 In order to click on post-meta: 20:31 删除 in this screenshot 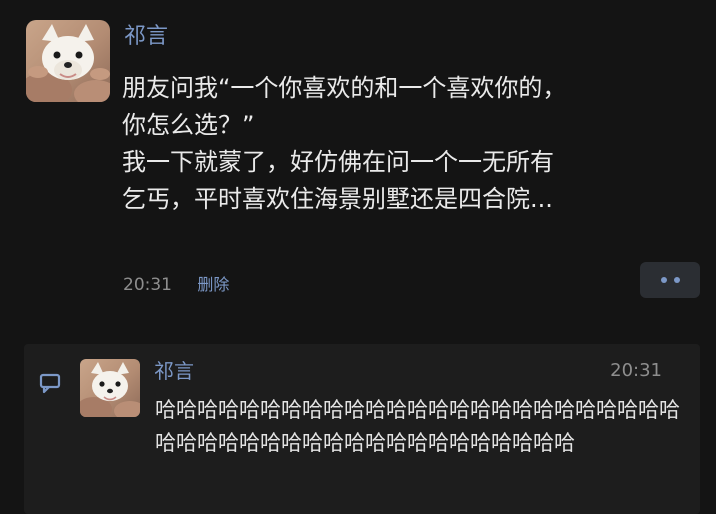, I will do `click(176, 285)`.